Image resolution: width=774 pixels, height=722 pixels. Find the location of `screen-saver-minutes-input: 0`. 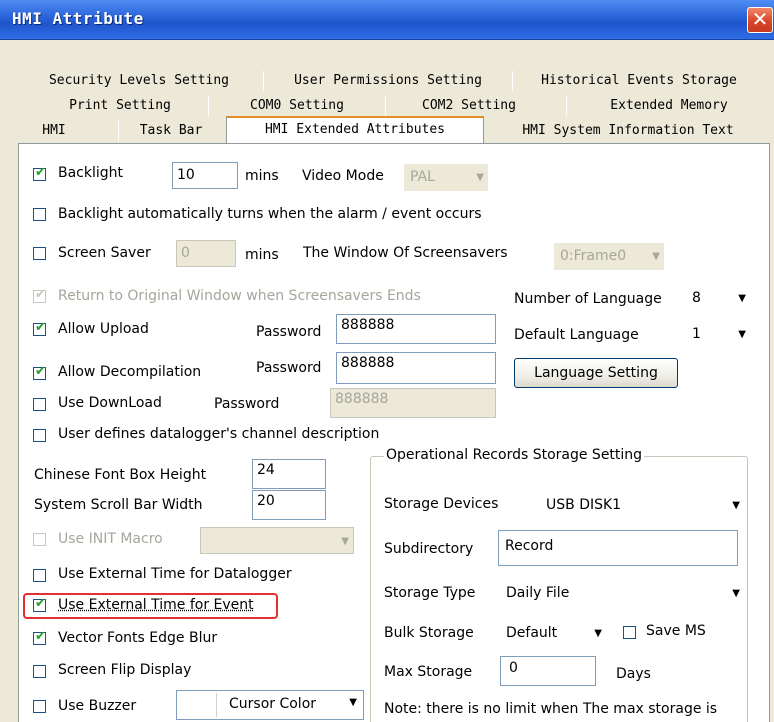

screen-saver-minutes-input: 0 is located at coordinates (206, 253).